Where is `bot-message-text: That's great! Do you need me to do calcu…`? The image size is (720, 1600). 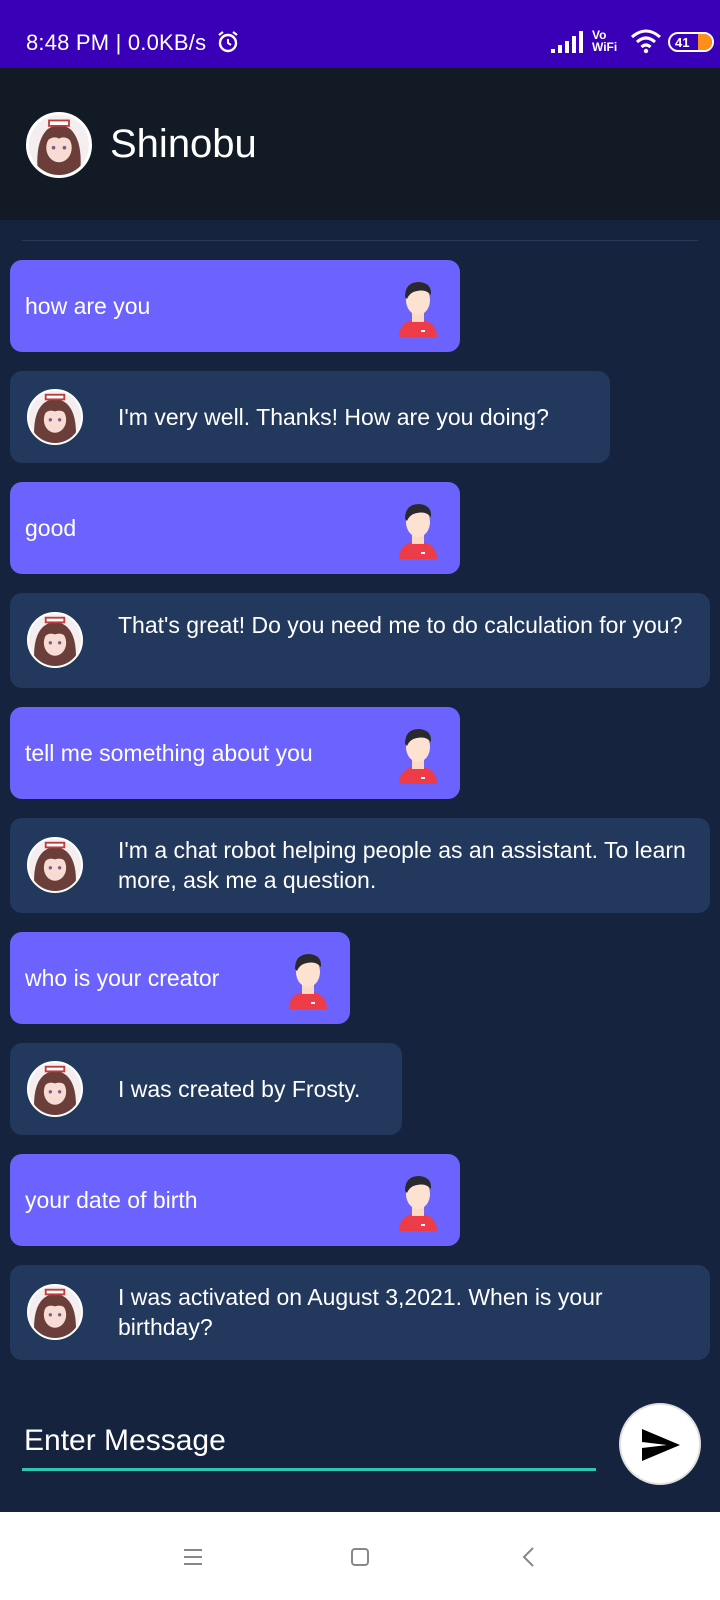 bot-message-text: That's great! Do you need me to do calcu… is located at coordinates (400, 625).